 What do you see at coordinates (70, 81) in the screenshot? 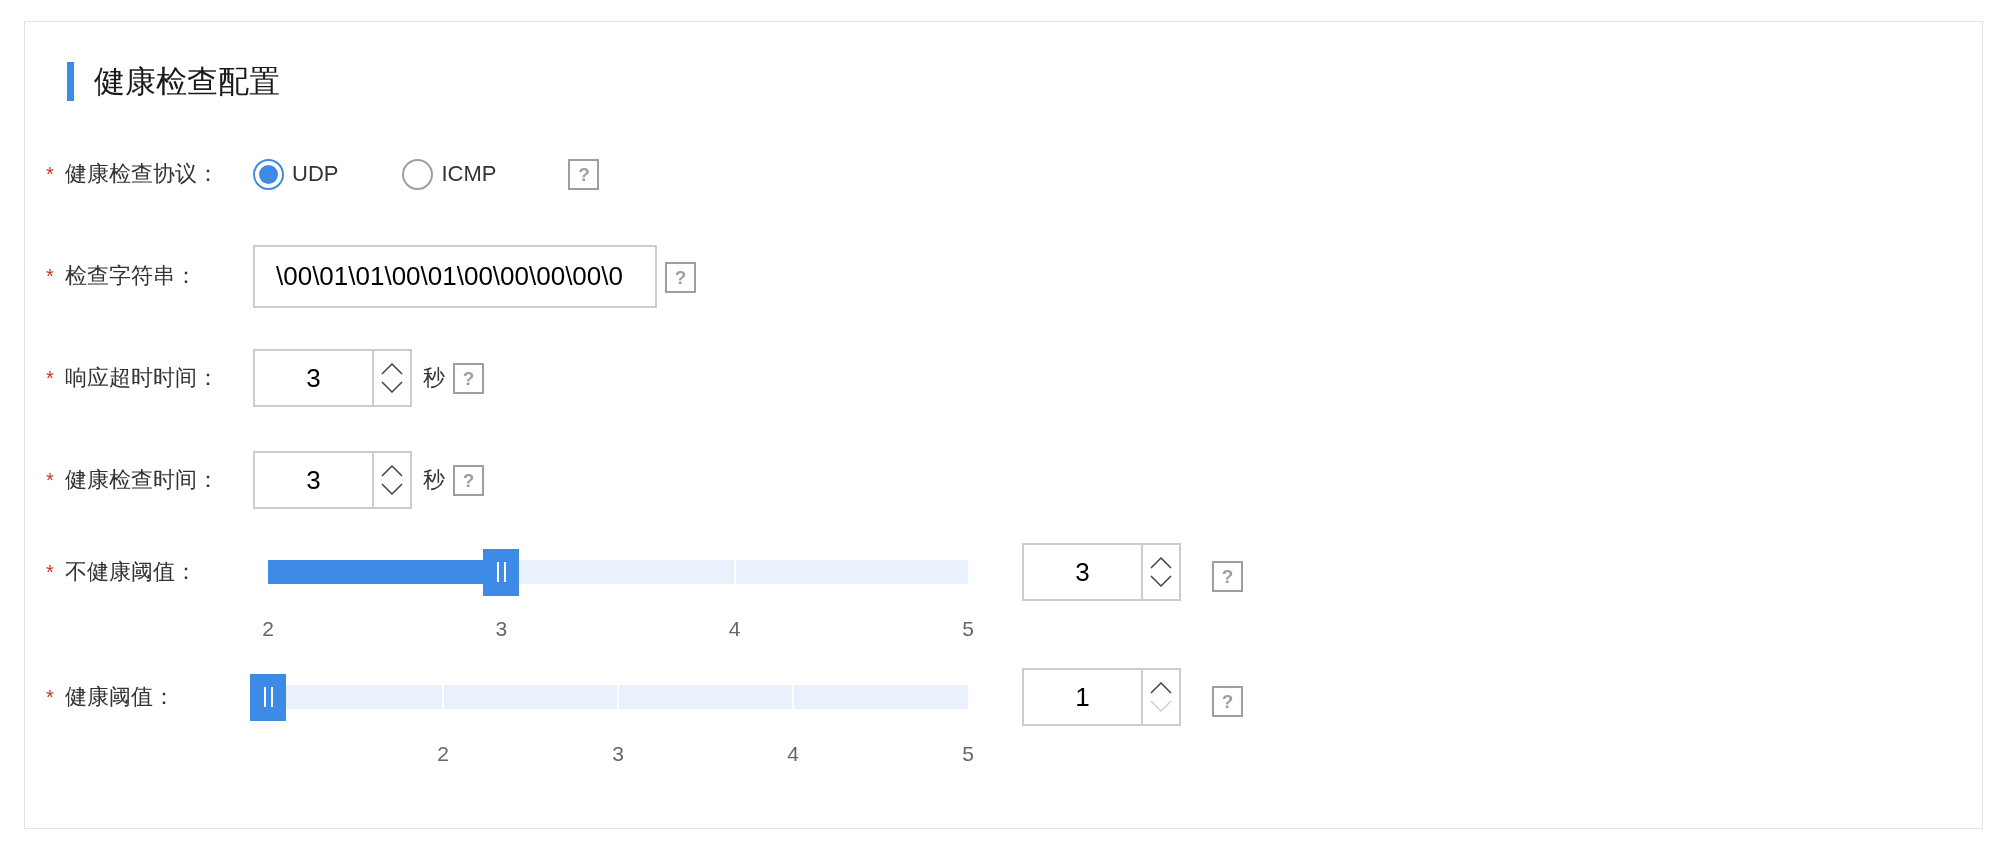
I see `title-accent-bar` at bounding box center [70, 81].